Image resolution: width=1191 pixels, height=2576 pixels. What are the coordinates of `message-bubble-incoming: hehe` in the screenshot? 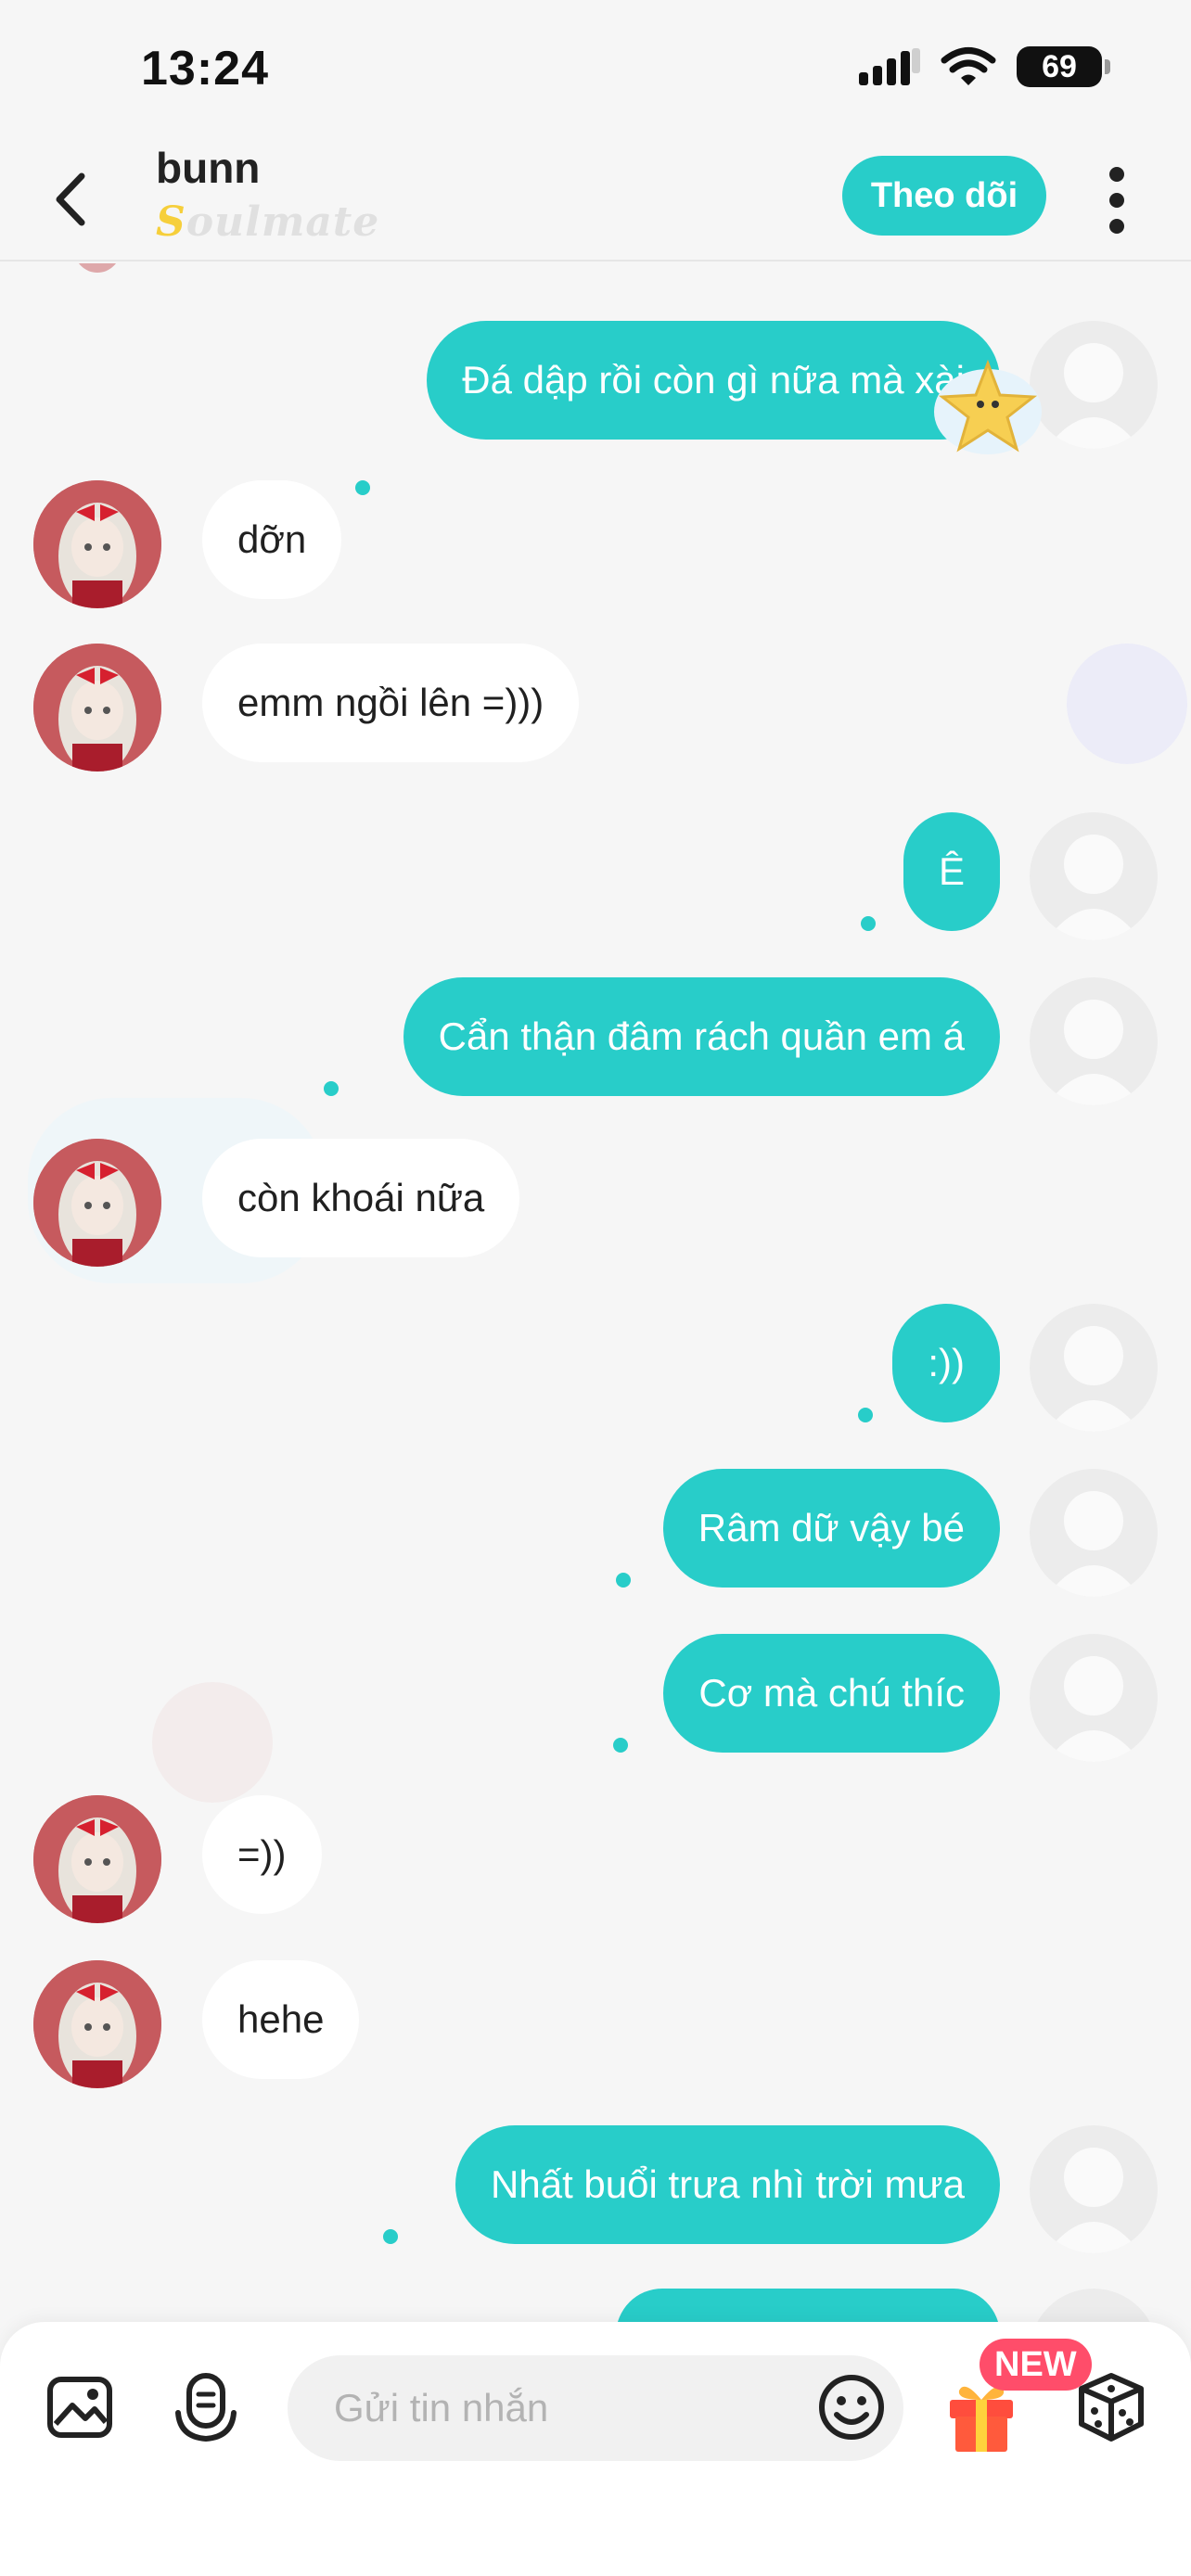 It's located at (281, 2020).